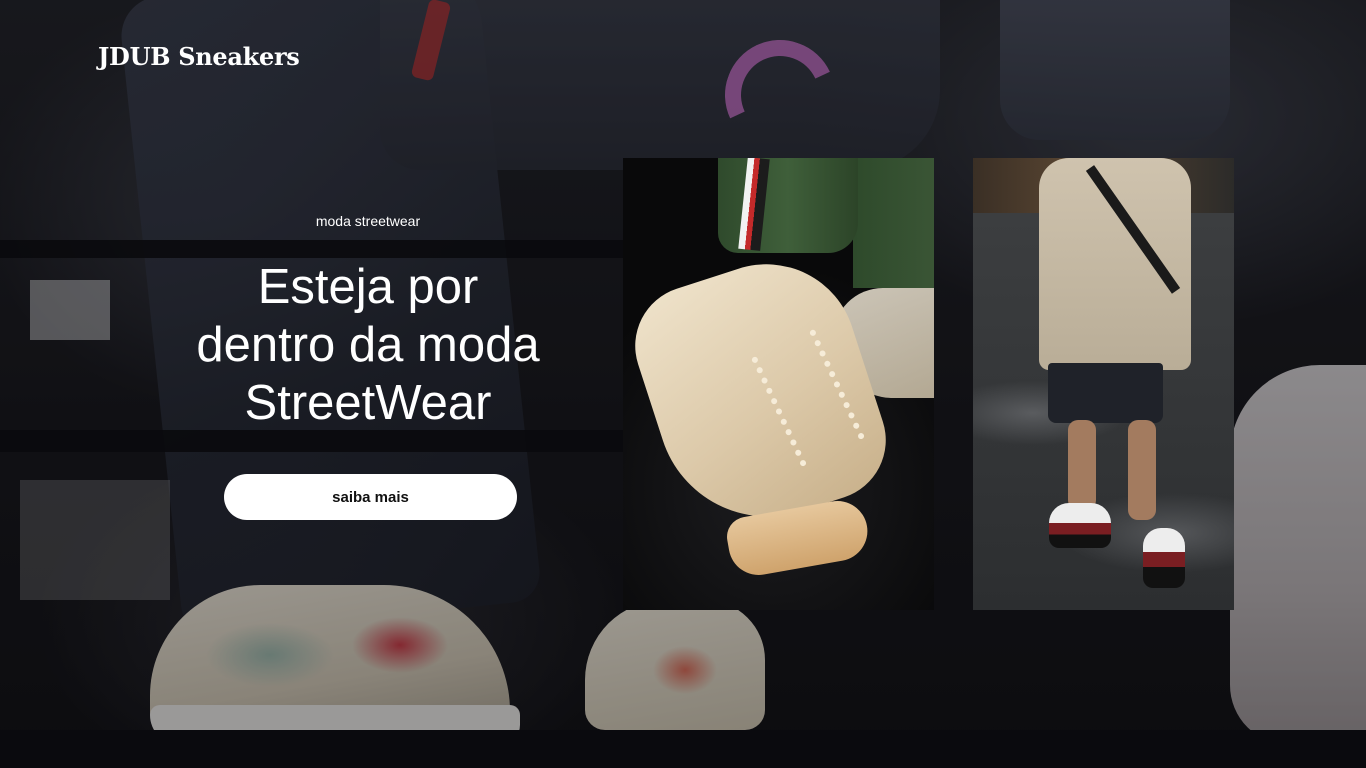 The image size is (1366, 768). I want to click on outfit-photo-leg-right, so click(1142, 470).